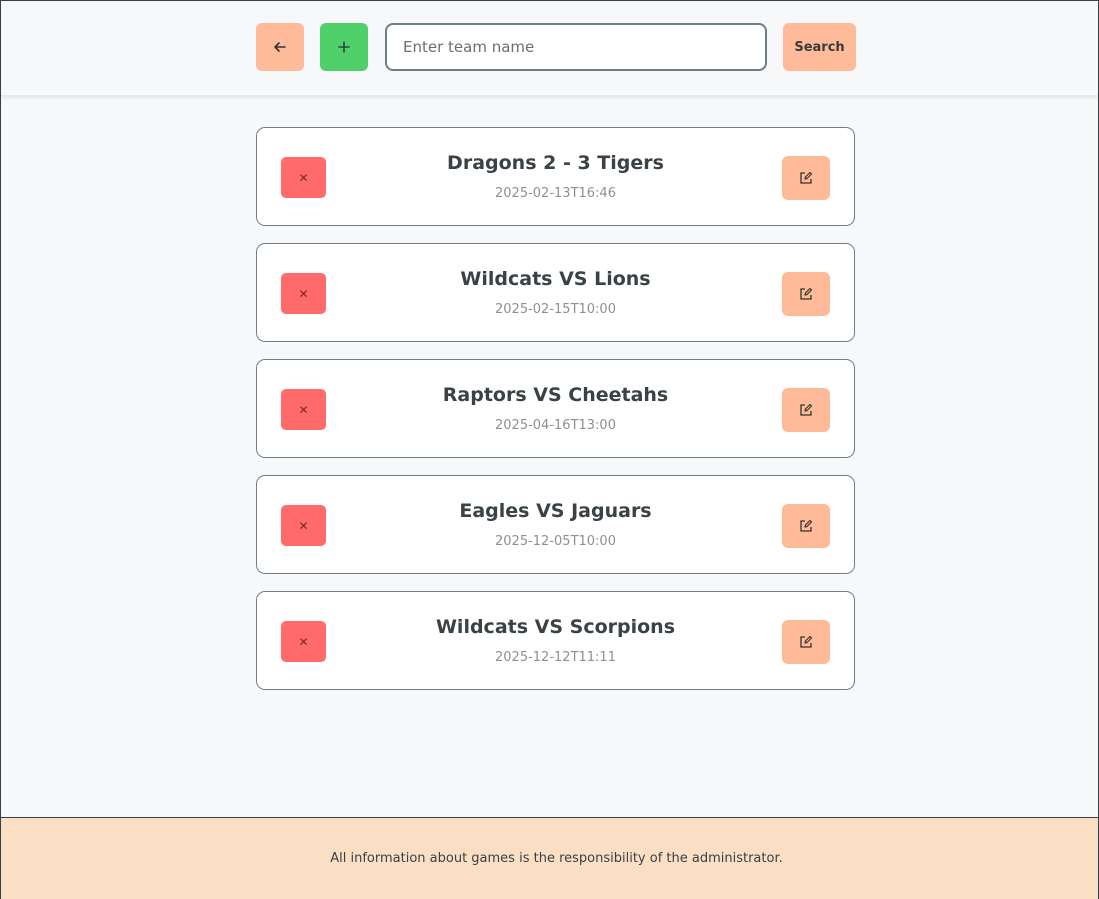  I want to click on top-toolbar: Search, so click(549, 48).